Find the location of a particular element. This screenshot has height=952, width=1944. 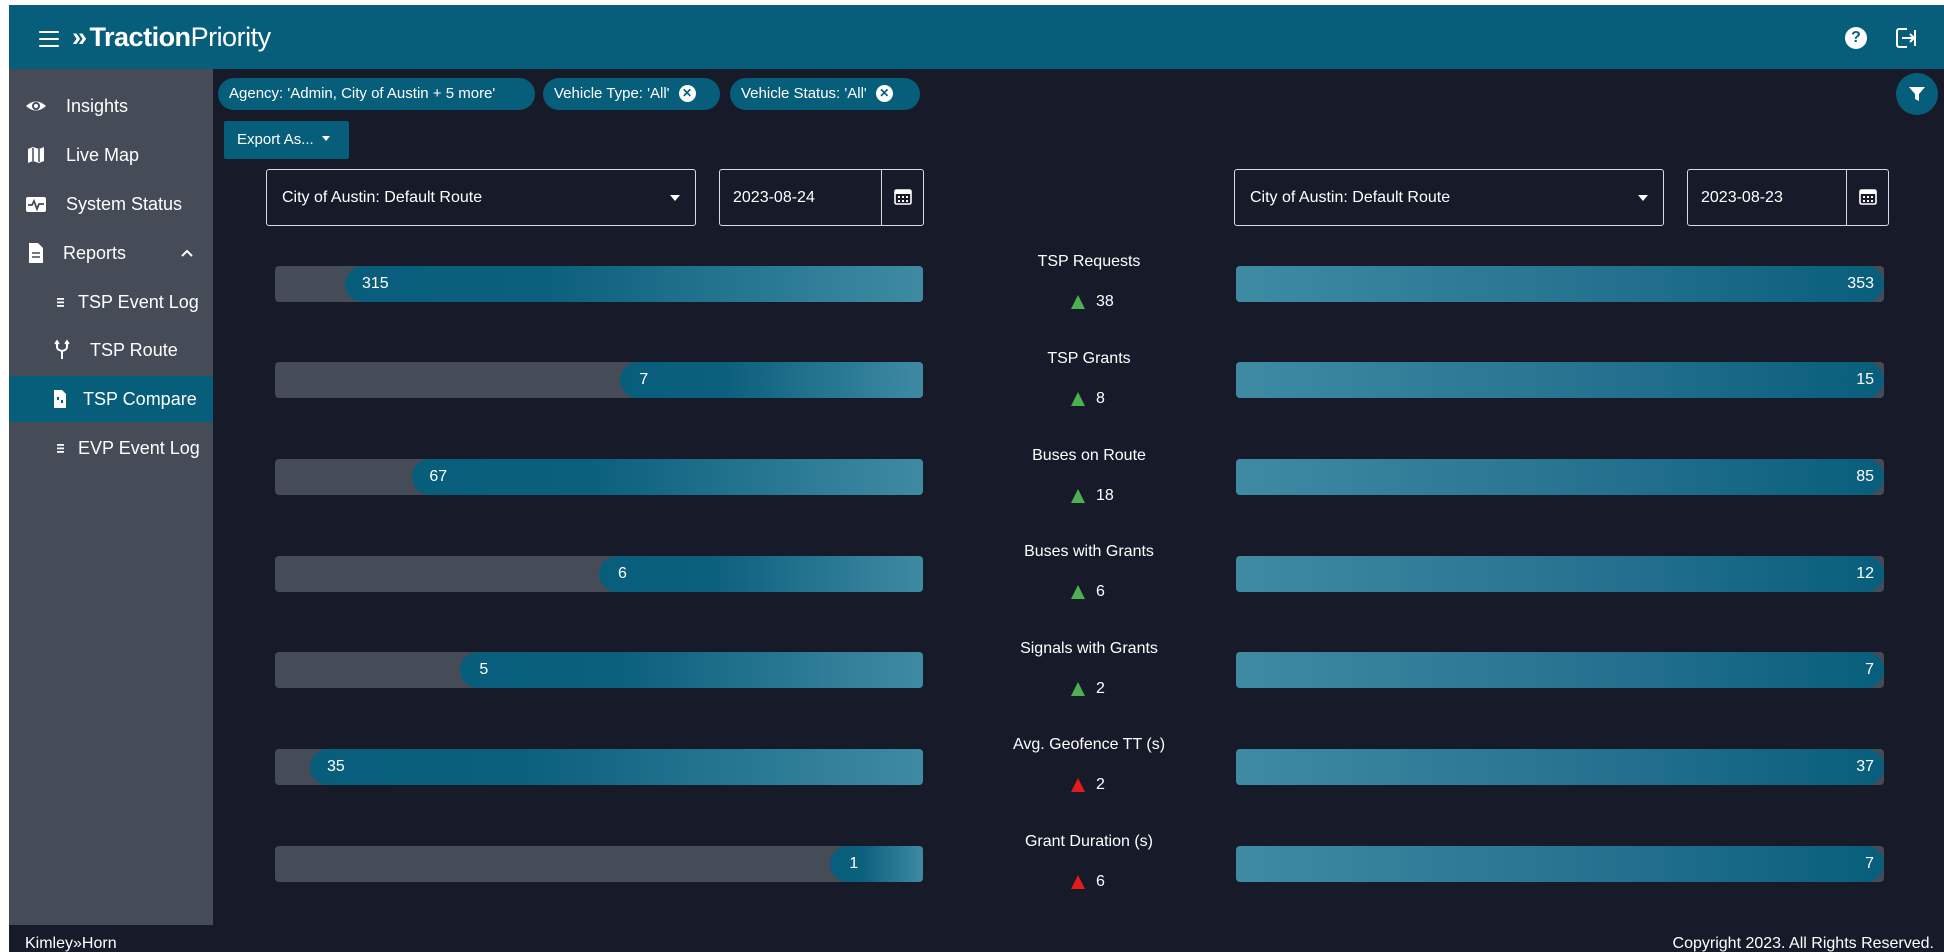

left-date-value: 2023-08-24 is located at coordinates (774, 197).